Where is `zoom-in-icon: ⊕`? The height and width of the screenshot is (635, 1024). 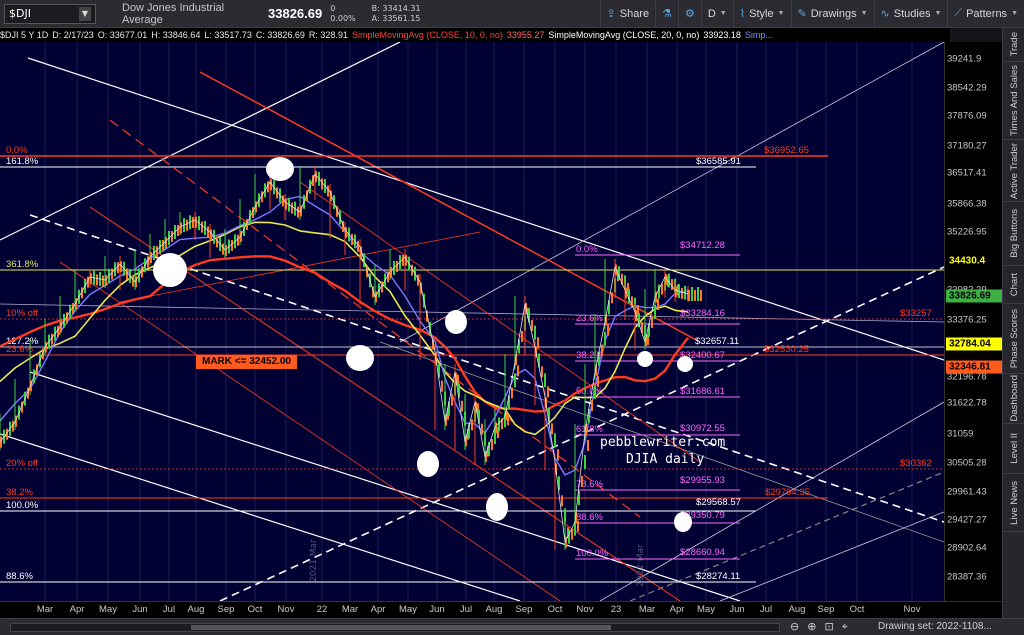 zoom-in-icon: ⊕ is located at coordinates (811, 627).